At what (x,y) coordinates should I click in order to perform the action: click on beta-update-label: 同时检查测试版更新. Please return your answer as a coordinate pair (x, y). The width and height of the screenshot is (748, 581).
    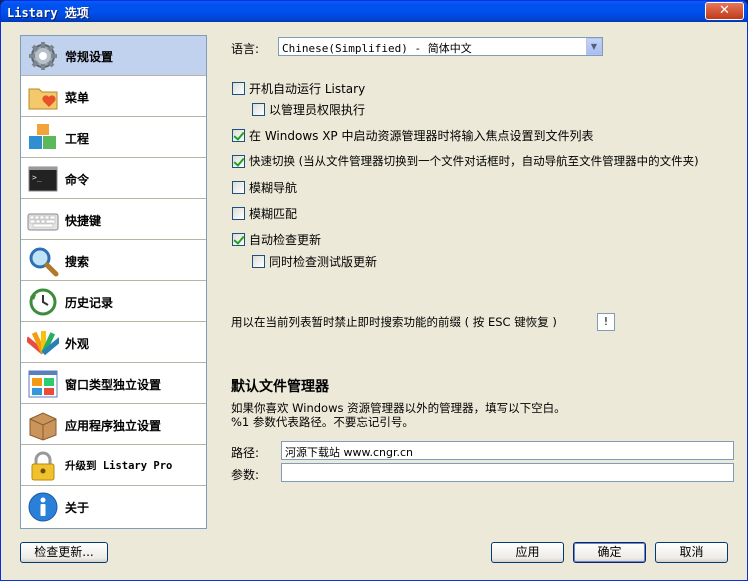
    Looking at the image, I should click on (323, 262).